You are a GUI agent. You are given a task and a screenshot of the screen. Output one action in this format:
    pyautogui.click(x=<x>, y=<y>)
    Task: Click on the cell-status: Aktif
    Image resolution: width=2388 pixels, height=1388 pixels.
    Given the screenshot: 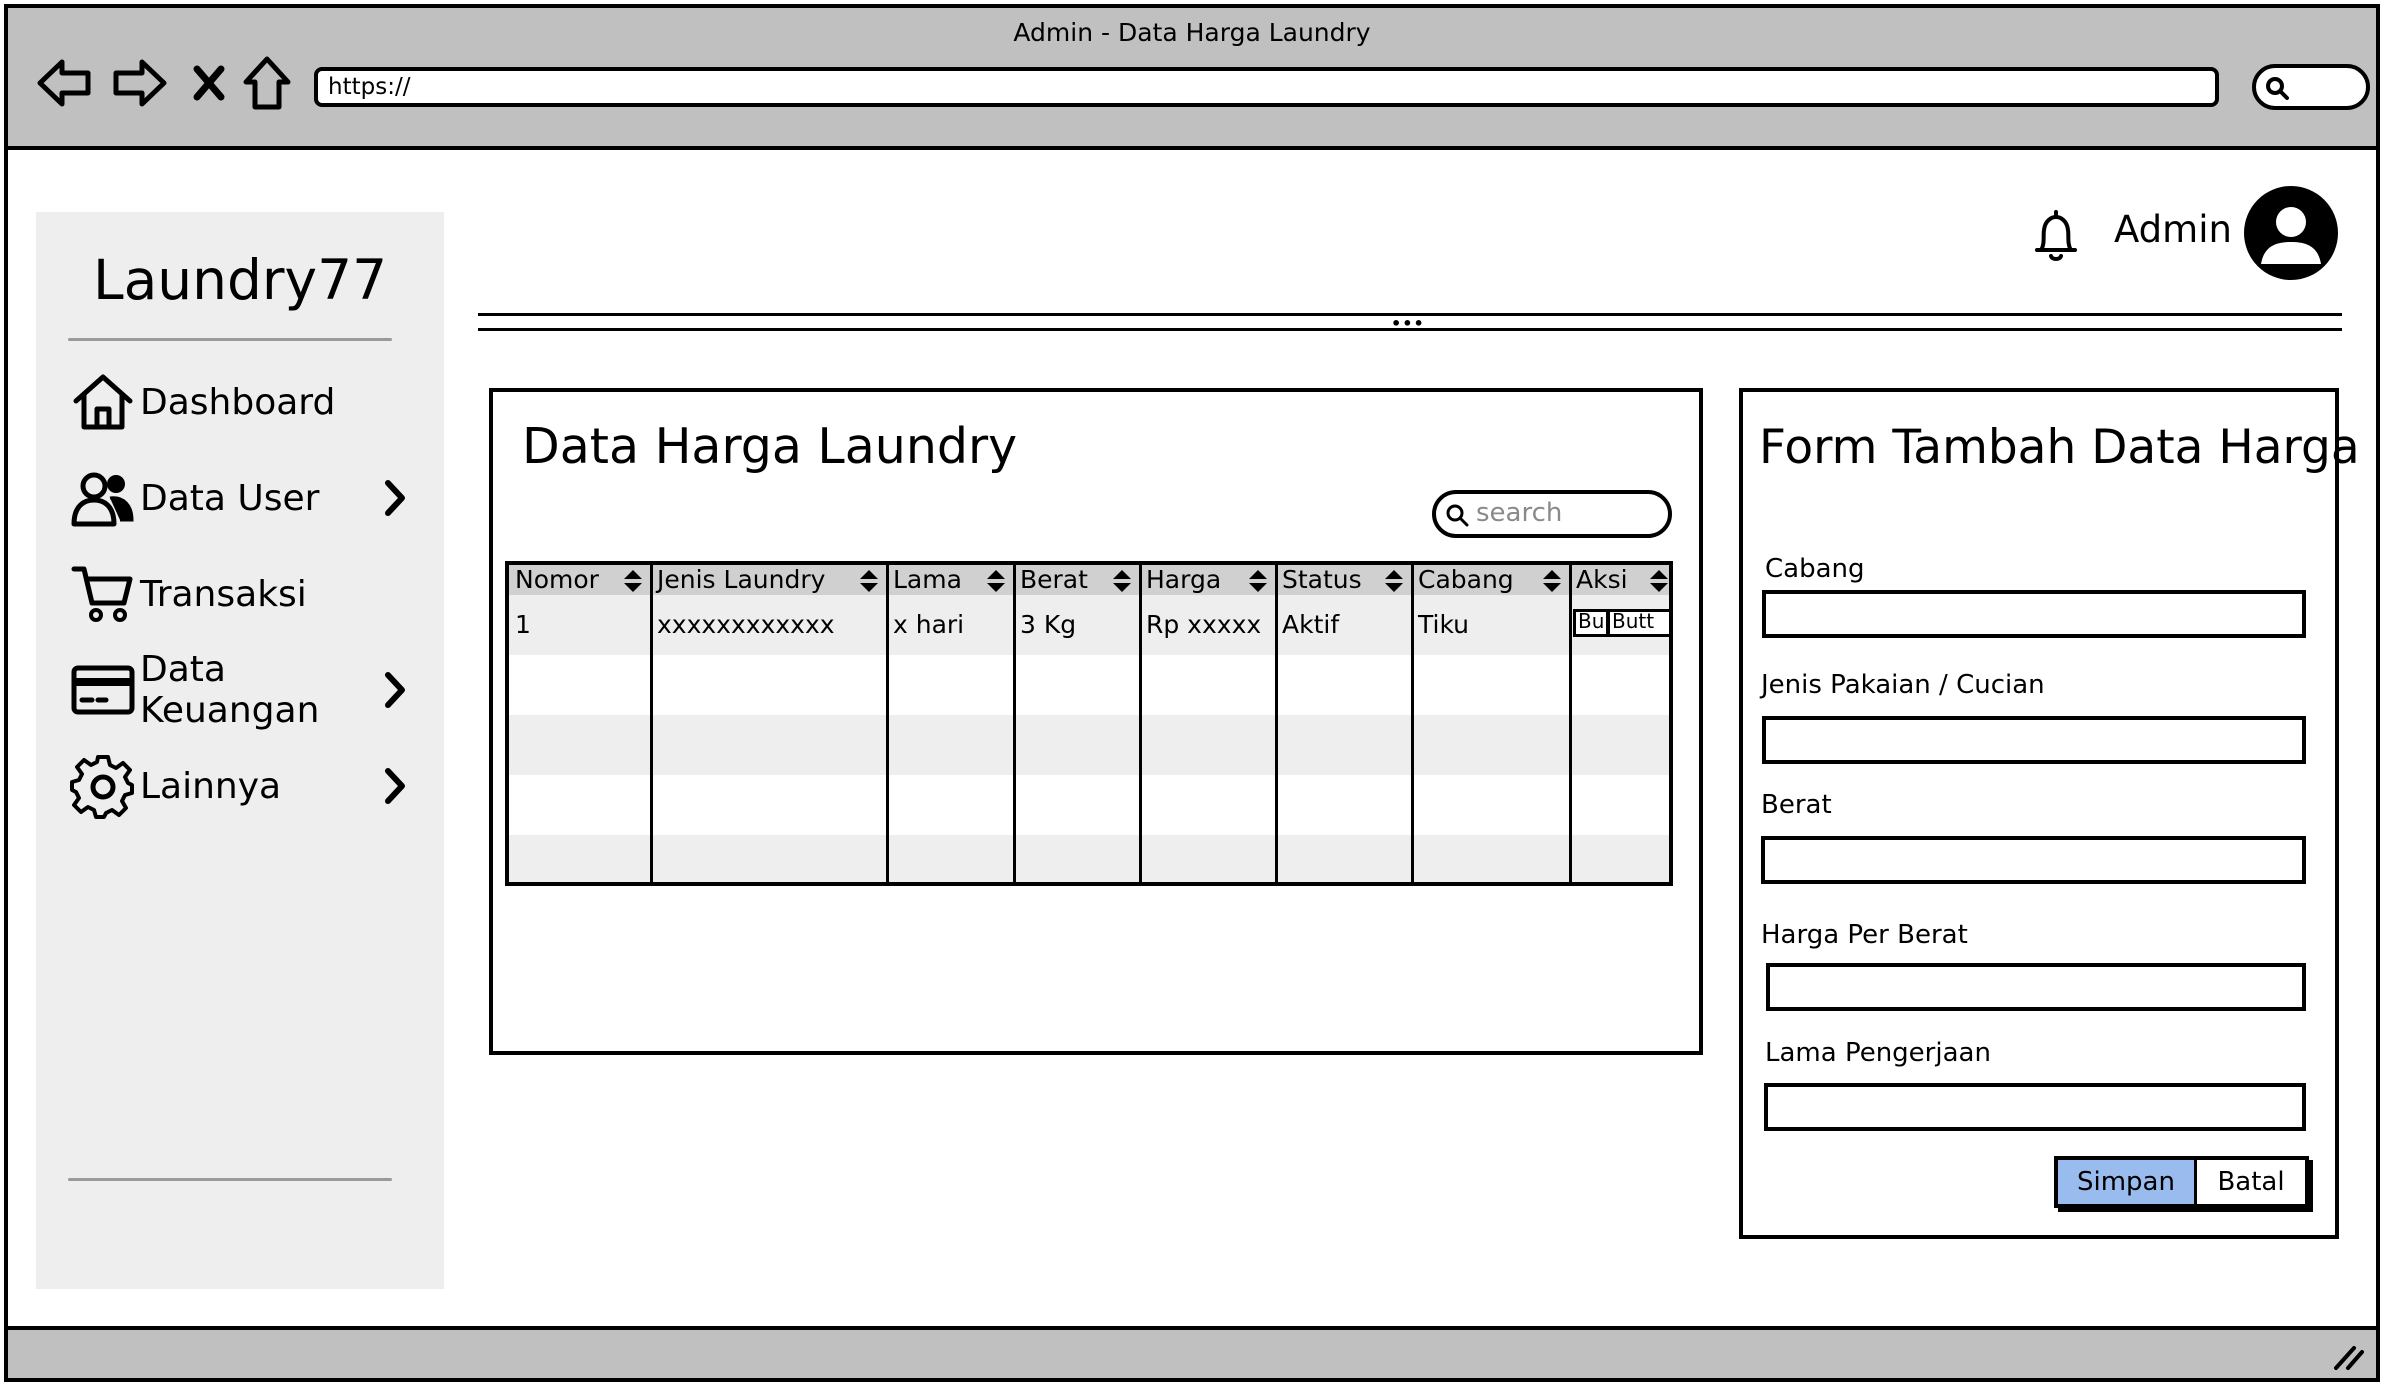 What is the action you would take?
    pyautogui.click(x=1311, y=624)
    